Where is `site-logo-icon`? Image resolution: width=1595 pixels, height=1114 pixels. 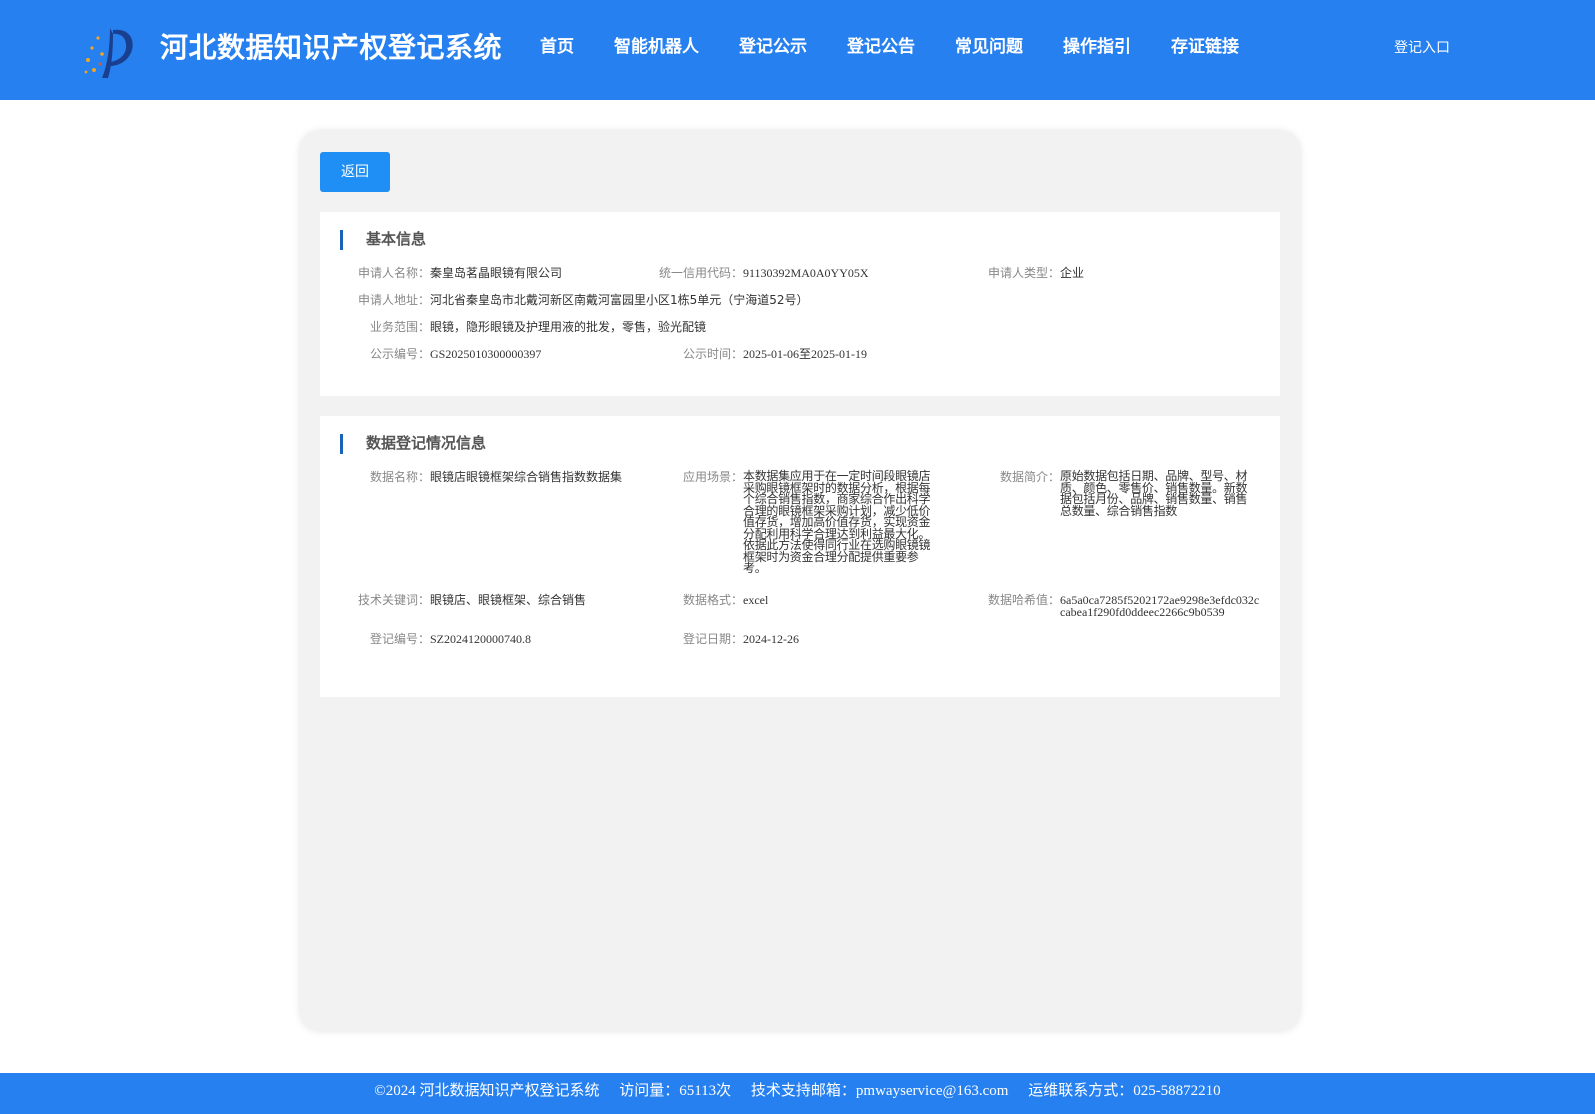
site-logo-icon is located at coordinates (108, 53).